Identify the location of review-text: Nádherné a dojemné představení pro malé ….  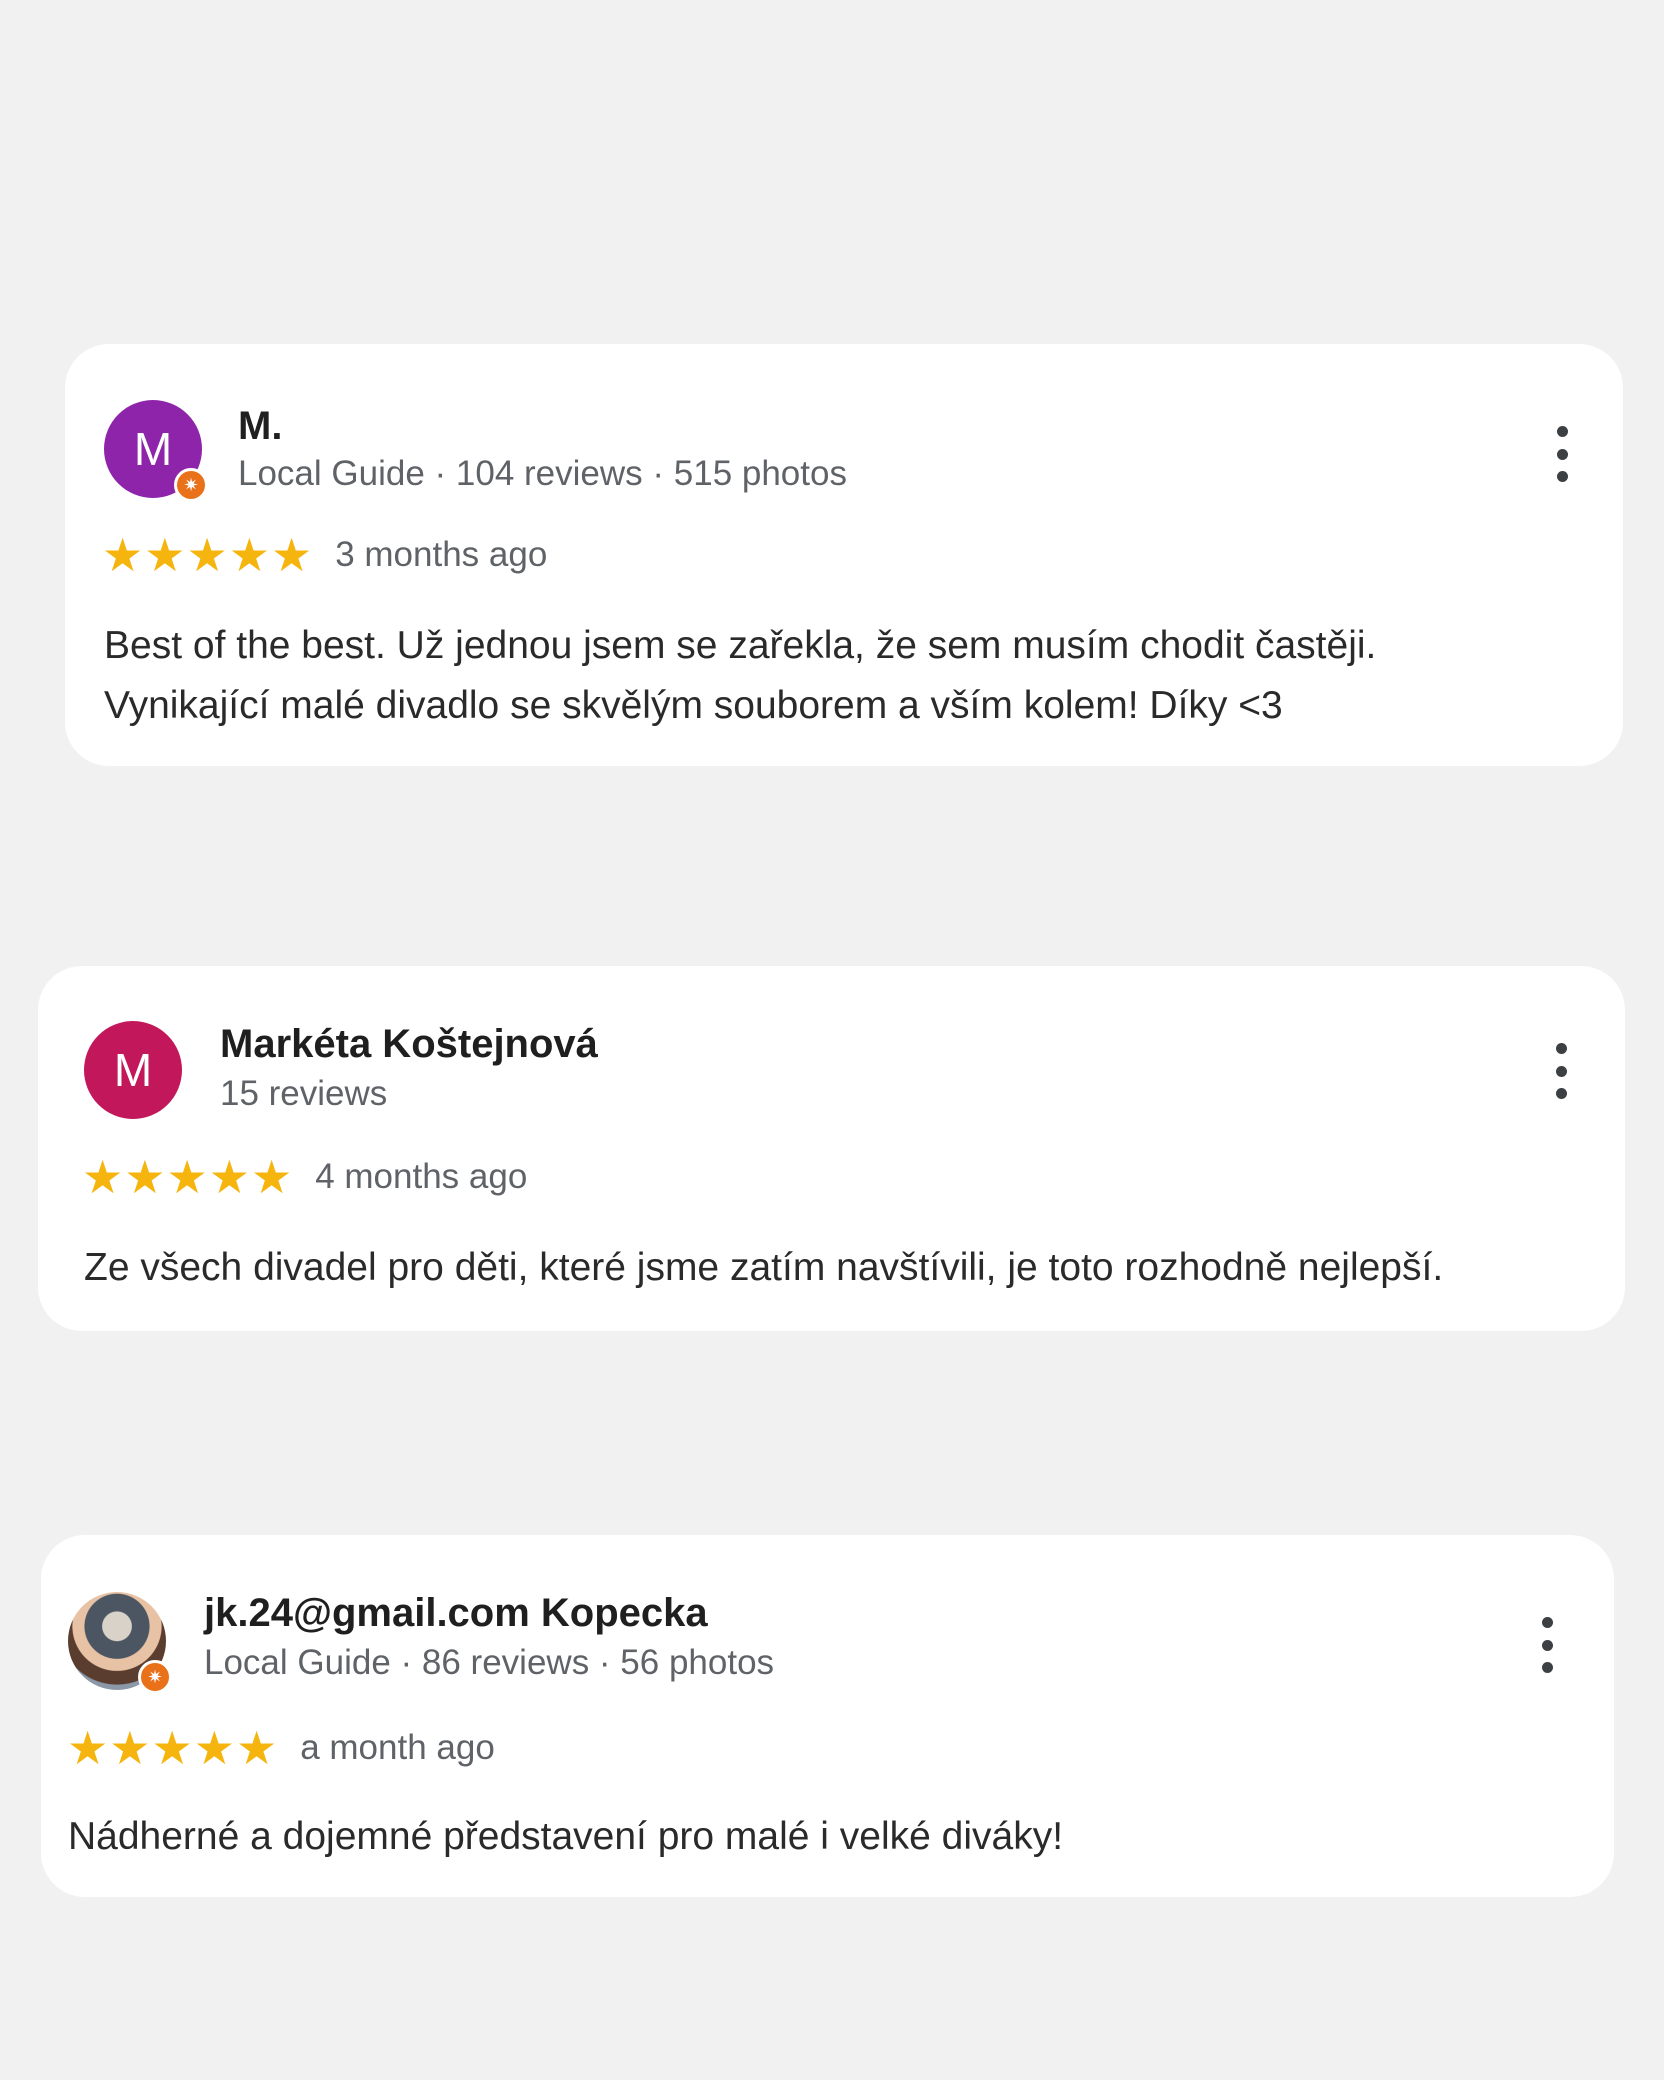
(566, 1836).